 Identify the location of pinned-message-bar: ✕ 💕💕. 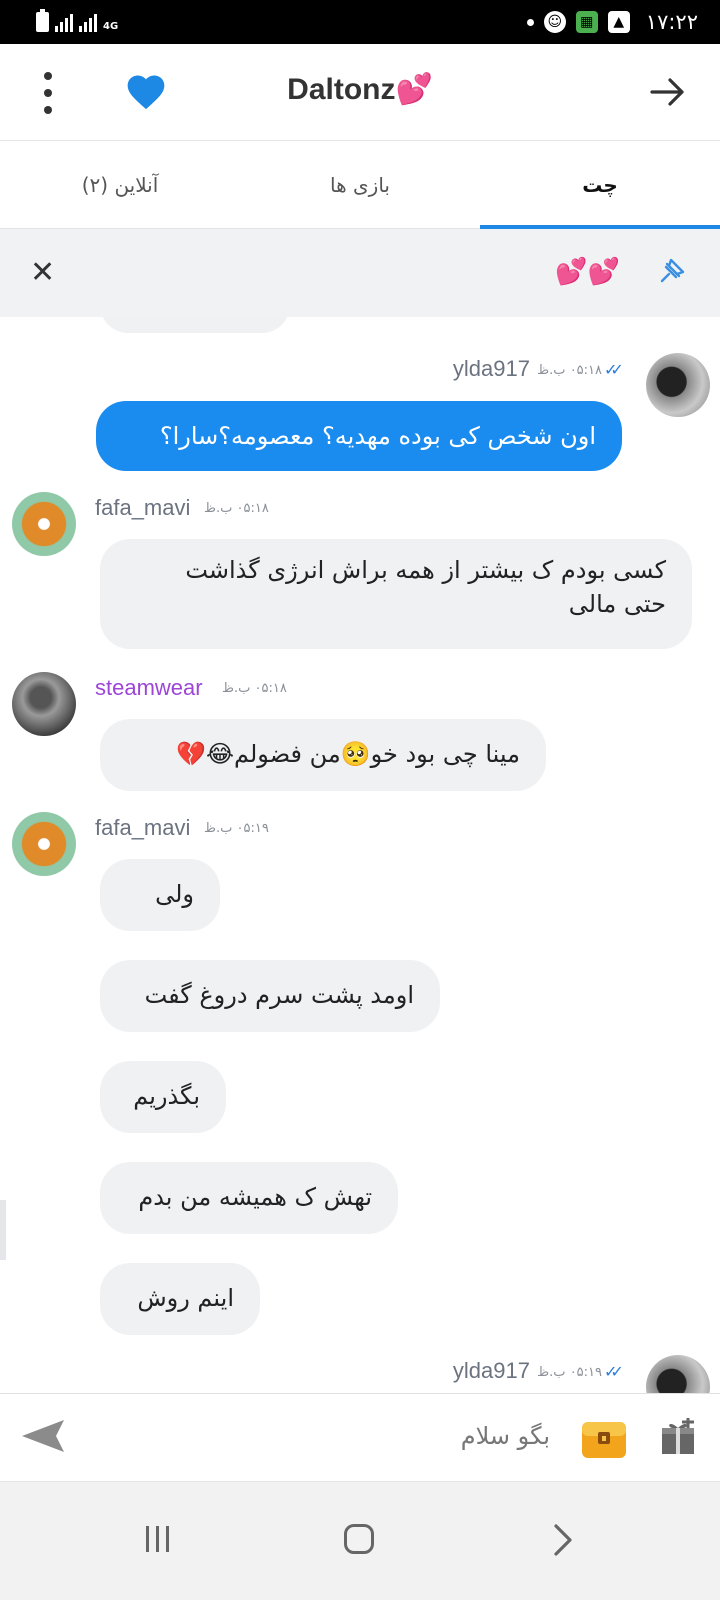
(360, 273).